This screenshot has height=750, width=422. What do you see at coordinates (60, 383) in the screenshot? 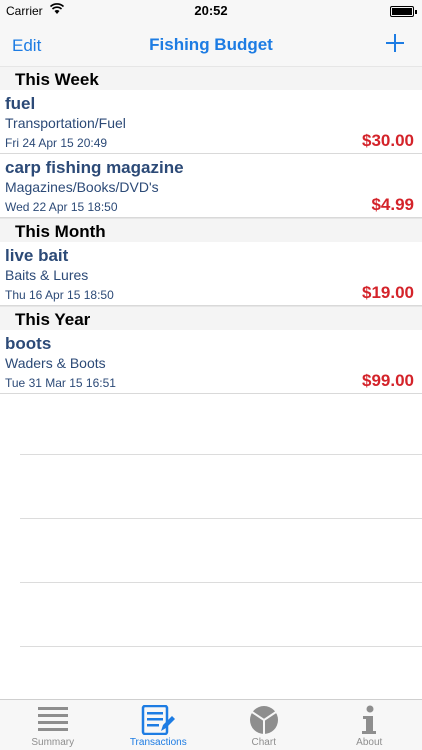
I see `transaction-date: Tue 31 Mar 15 16:51` at bounding box center [60, 383].